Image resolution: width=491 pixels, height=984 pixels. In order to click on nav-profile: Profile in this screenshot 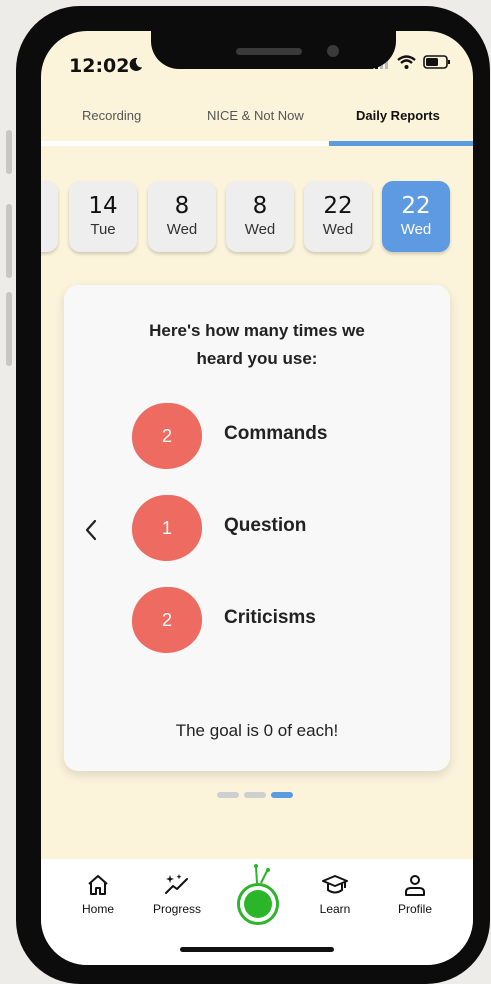, I will do `click(415, 894)`.